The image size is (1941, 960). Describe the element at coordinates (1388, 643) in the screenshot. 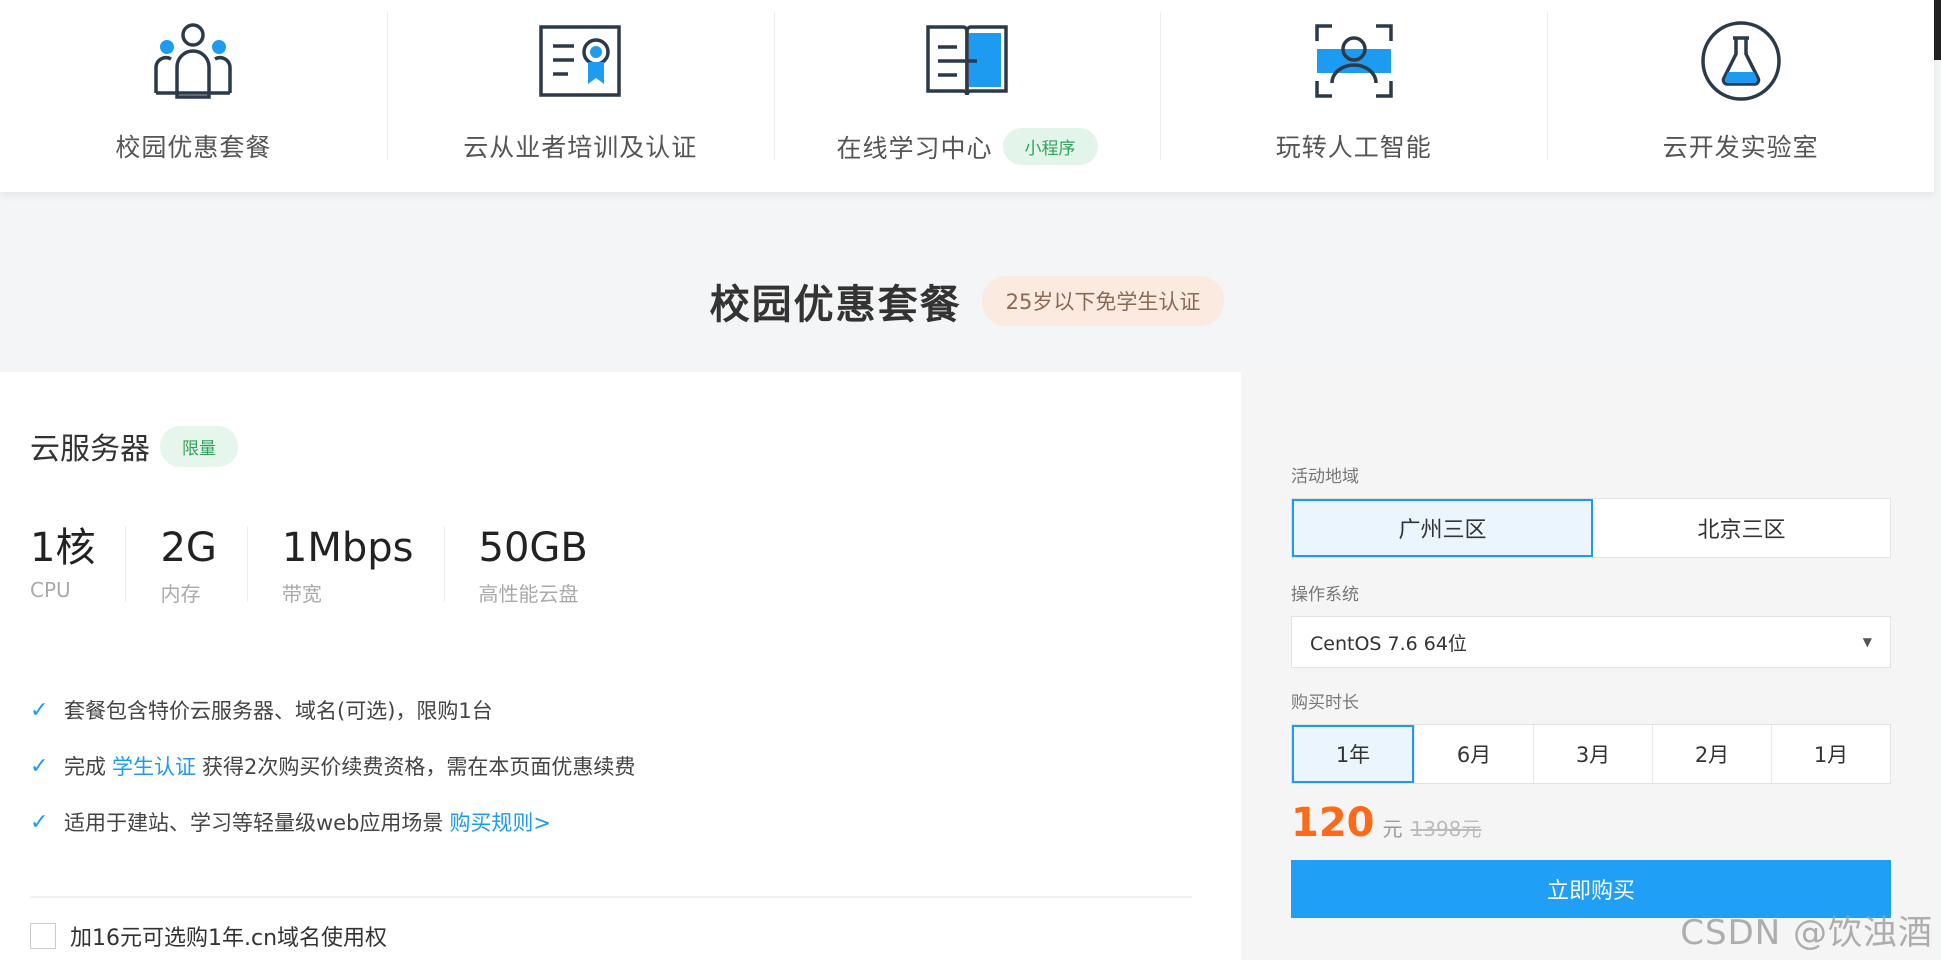

I see `os-selected-value: CentOS 7.6 64位` at that location.